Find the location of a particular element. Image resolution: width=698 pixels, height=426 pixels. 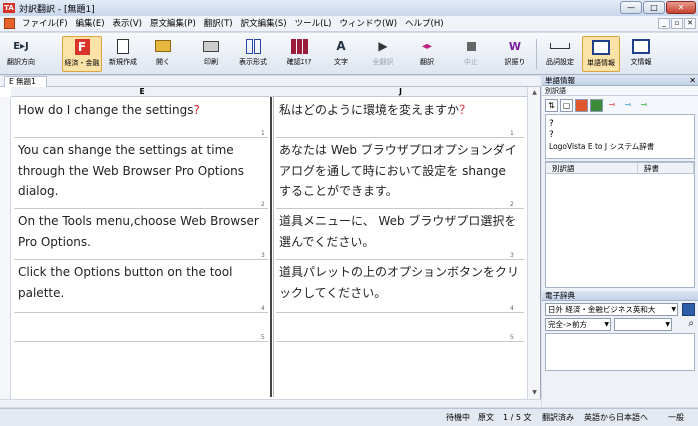

dictionary-open-icon is located at coordinates (688, 309).